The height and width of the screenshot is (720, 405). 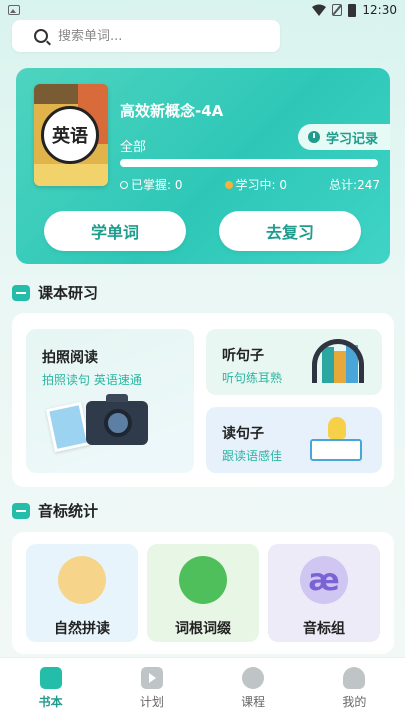 What do you see at coordinates (117, 419) in the screenshot?
I see `camera-icon` at bounding box center [117, 419].